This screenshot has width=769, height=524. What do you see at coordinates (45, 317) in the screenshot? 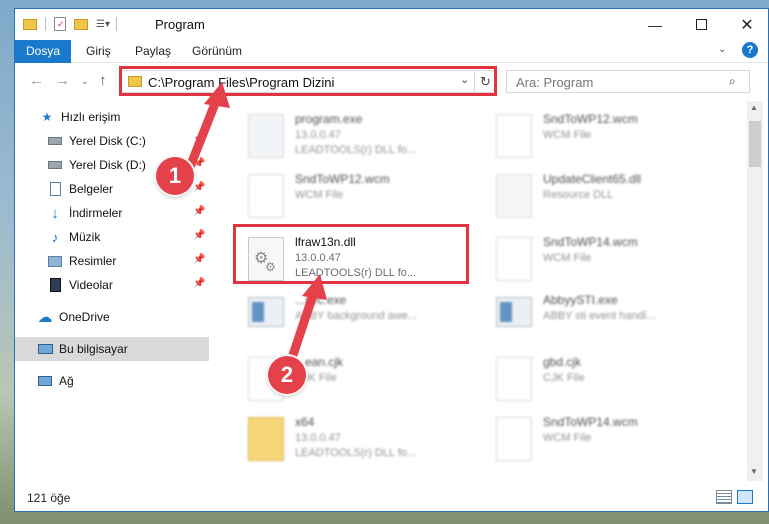
I see `cloud-icon: ☁` at bounding box center [45, 317].